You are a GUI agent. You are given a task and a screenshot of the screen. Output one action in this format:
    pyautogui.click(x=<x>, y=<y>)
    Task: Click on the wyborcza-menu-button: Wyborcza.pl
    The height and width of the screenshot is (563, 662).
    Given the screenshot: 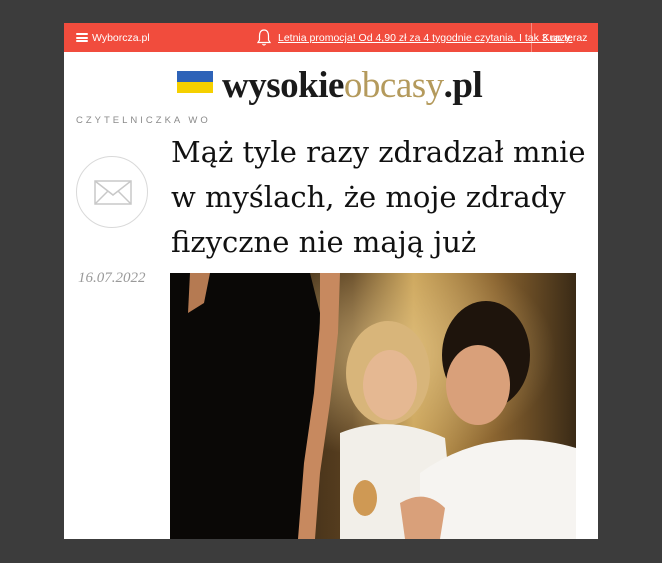 What is the action you would take?
    pyautogui.click(x=113, y=37)
    